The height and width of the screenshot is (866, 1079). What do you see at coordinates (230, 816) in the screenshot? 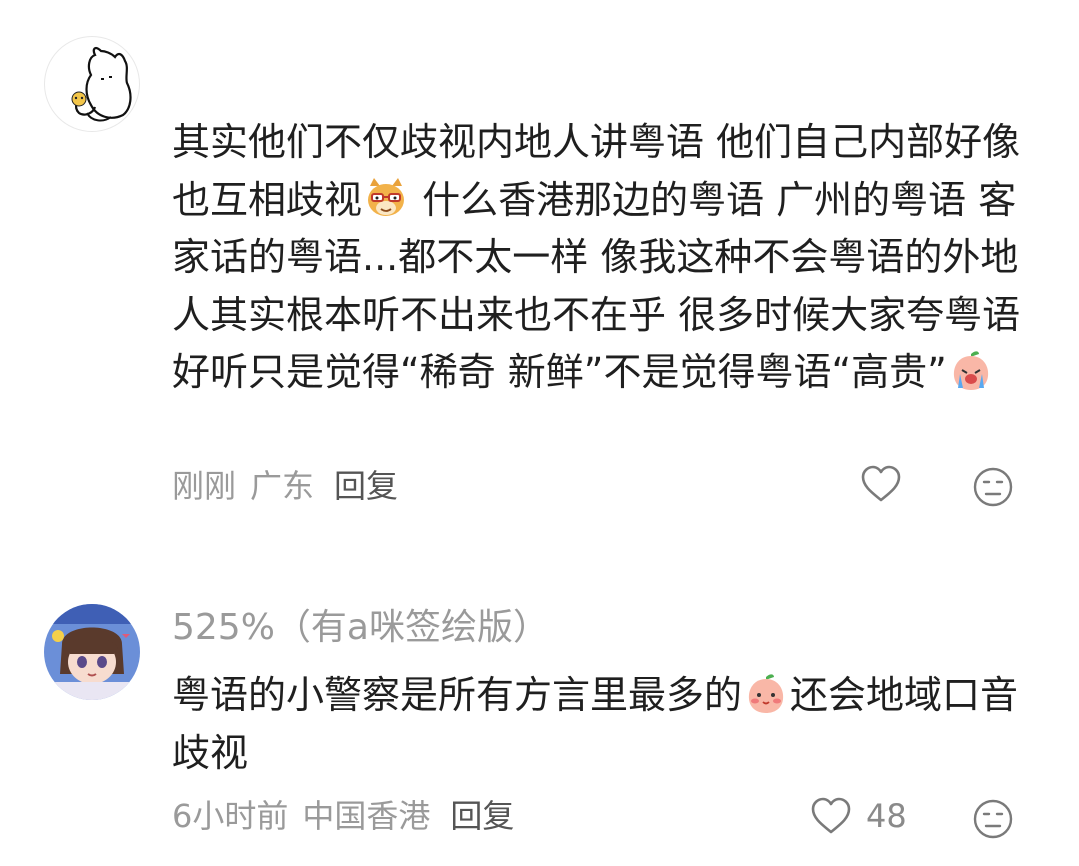
I see `comment-time: 6小时前` at bounding box center [230, 816].